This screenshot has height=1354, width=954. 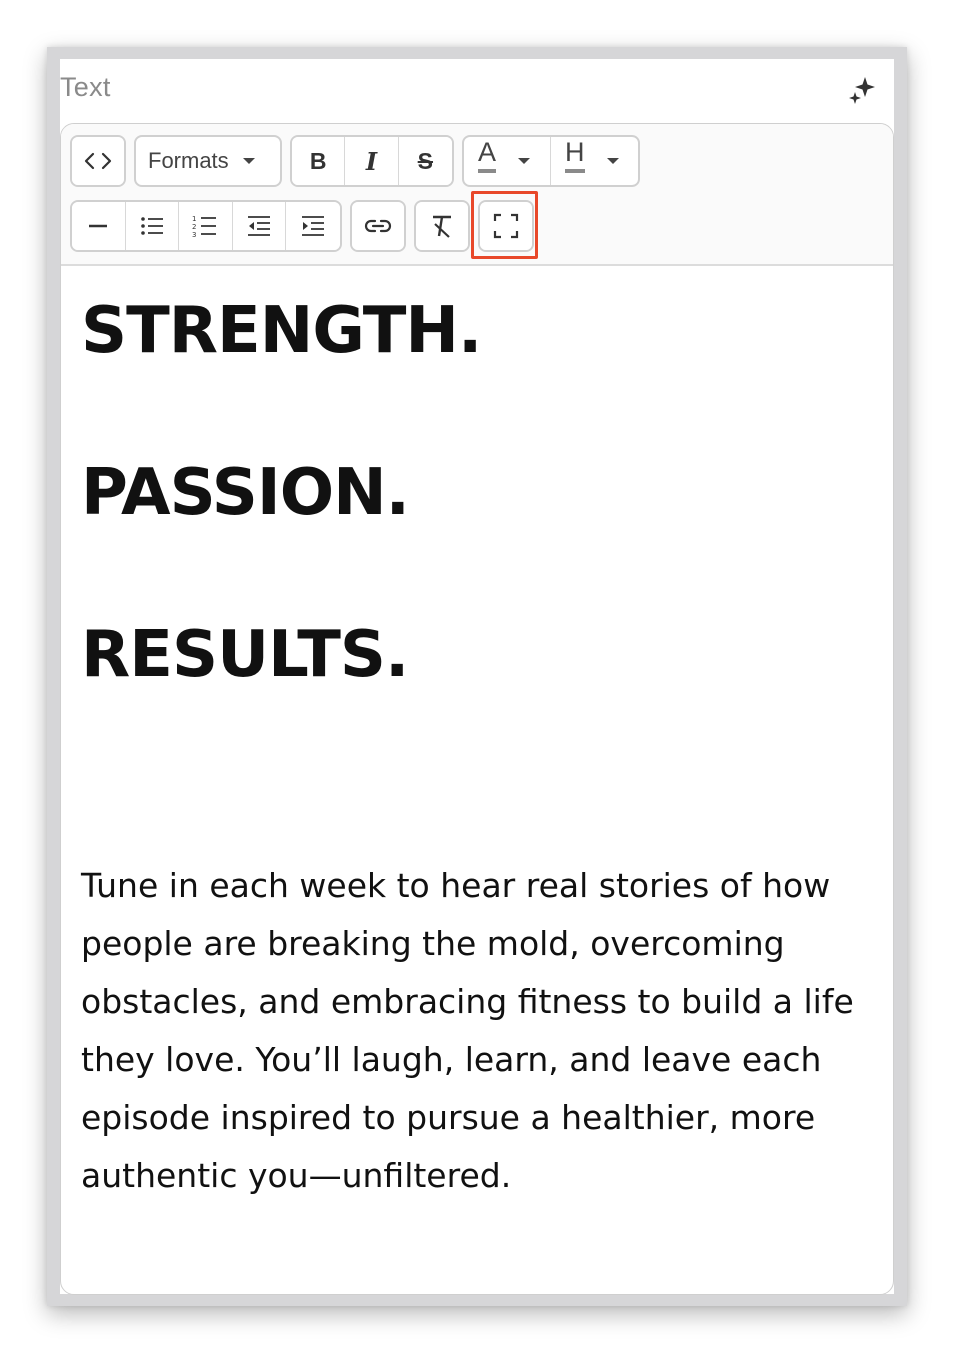 I want to click on clear-format-icon, so click(x=442, y=226).